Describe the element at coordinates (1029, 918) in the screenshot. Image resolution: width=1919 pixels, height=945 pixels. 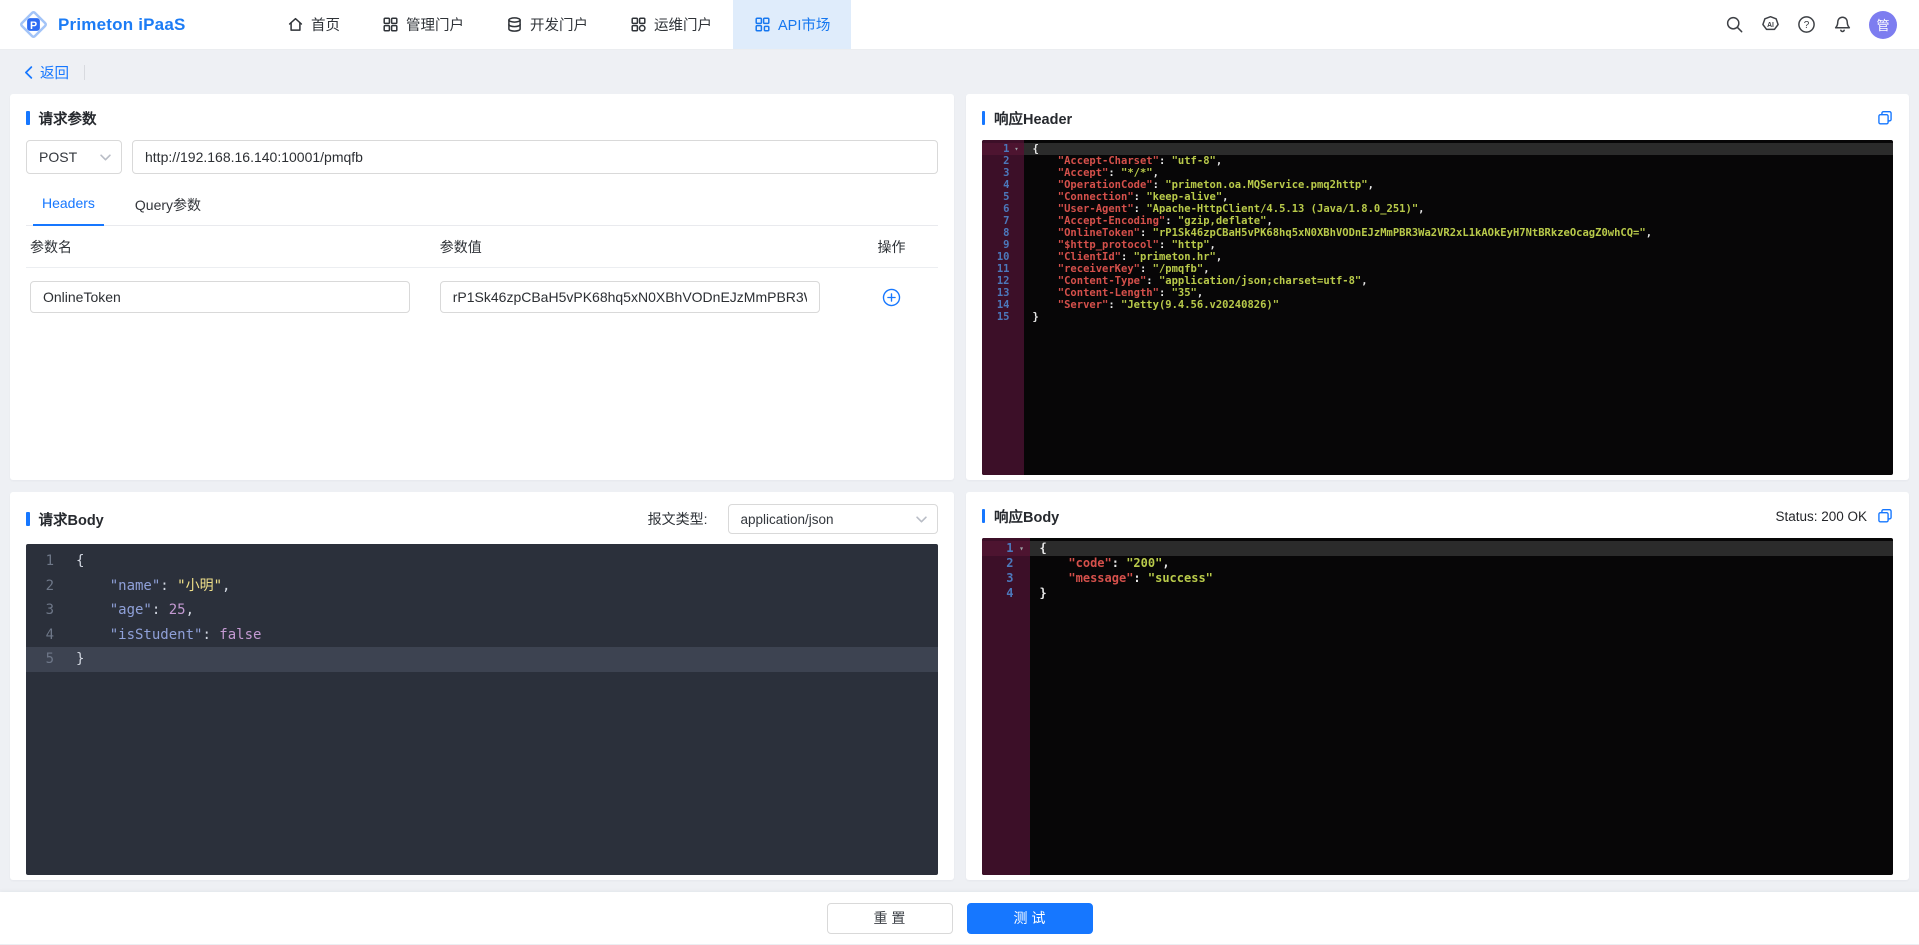
I see `test-button: 测 试` at that location.